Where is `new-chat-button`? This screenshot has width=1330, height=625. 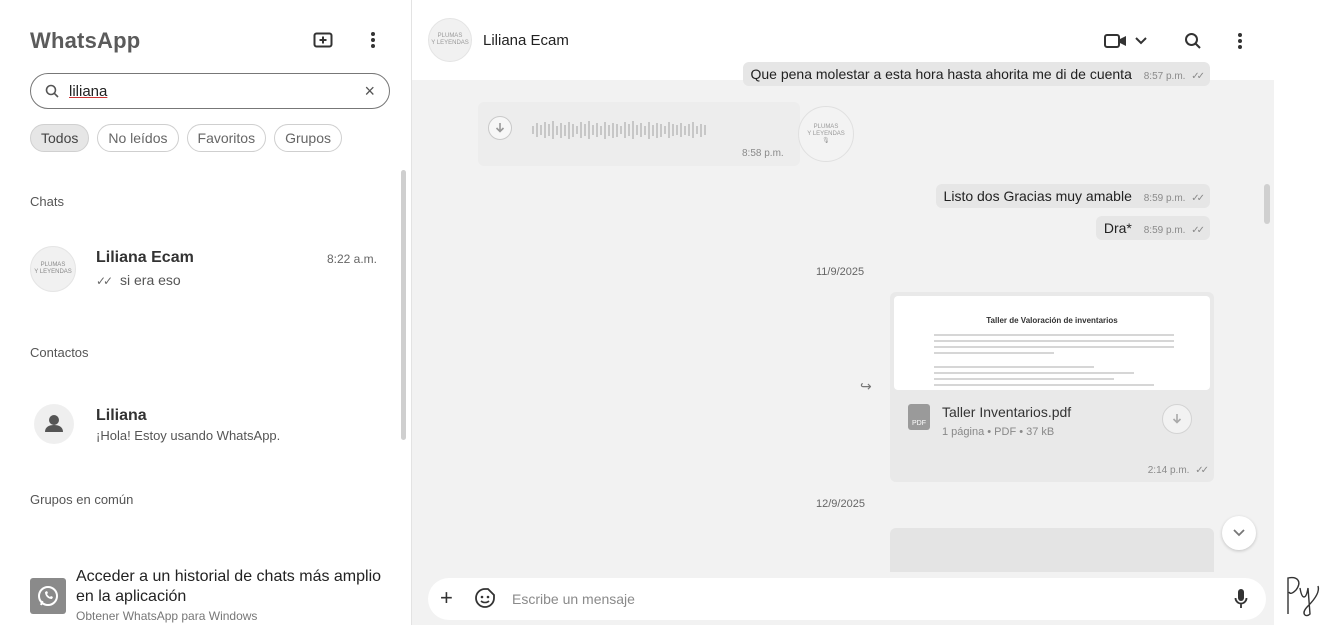
new-chat-button is located at coordinates (323, 40).